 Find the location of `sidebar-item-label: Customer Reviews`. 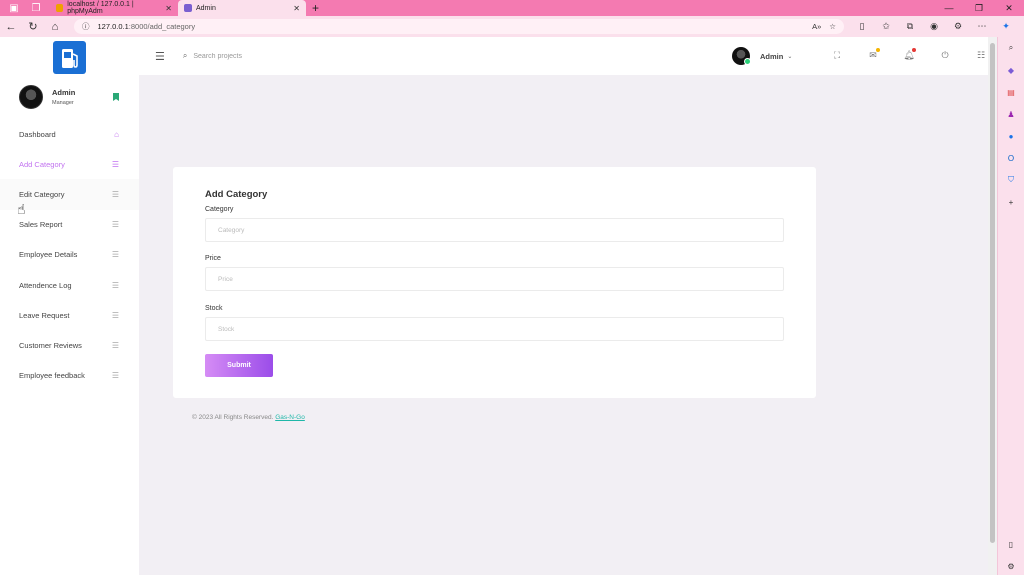

sidebar-item-label: Customer Reviews is located at coordinates (50, 345).